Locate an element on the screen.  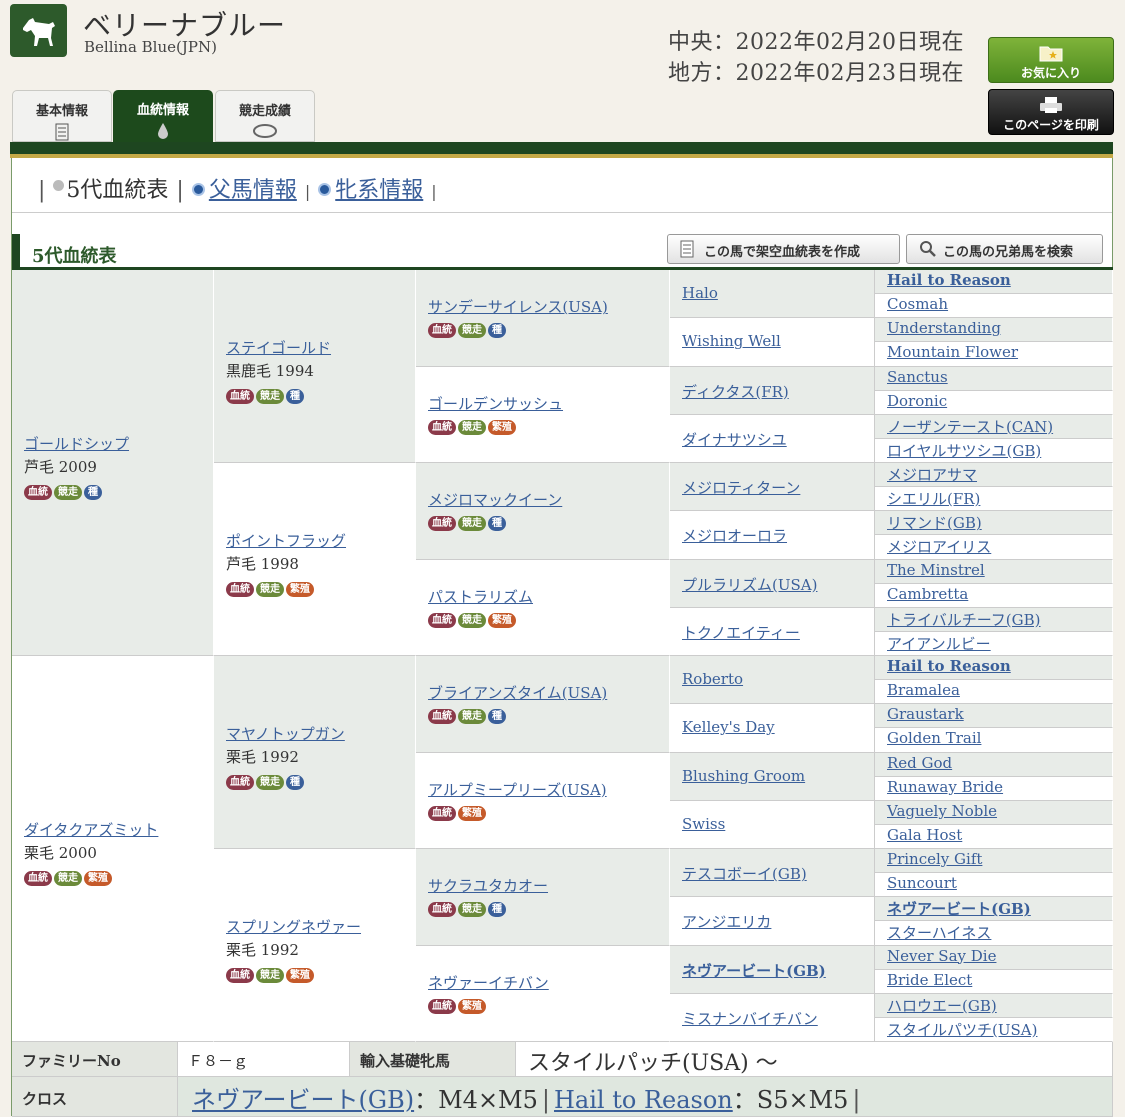
horse-name-link: ダイナサツシユ is located at coordinates (778, 439).